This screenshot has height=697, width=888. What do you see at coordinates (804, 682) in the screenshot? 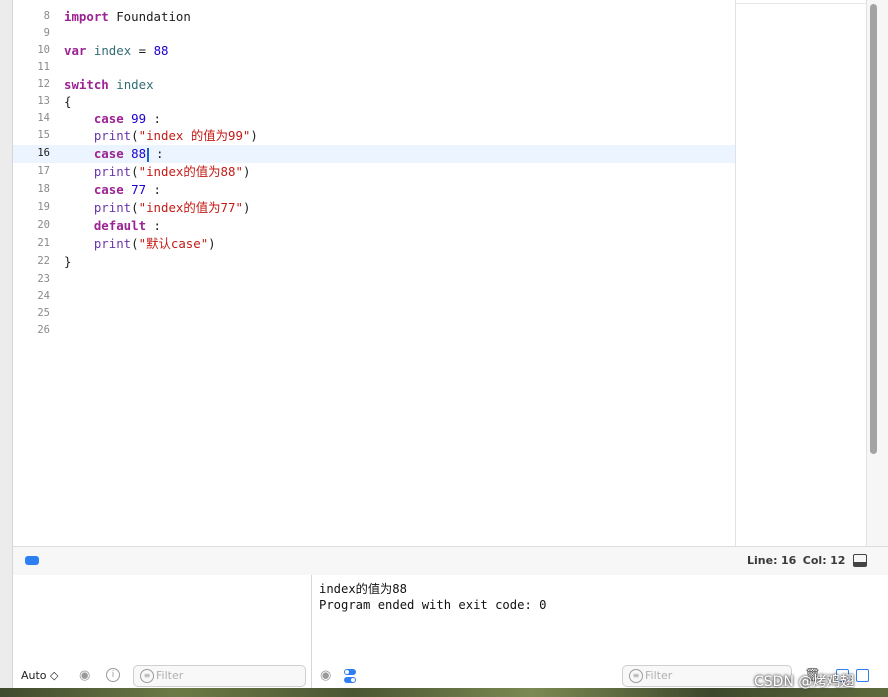
I see `watermark: CSDN @烤鸡翅` at bounding box center [804, 682].